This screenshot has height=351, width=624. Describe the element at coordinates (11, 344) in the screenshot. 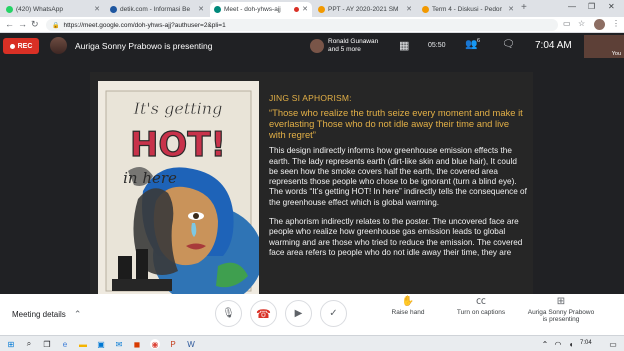

I see `windows-start-icon: ⊞` at that location.